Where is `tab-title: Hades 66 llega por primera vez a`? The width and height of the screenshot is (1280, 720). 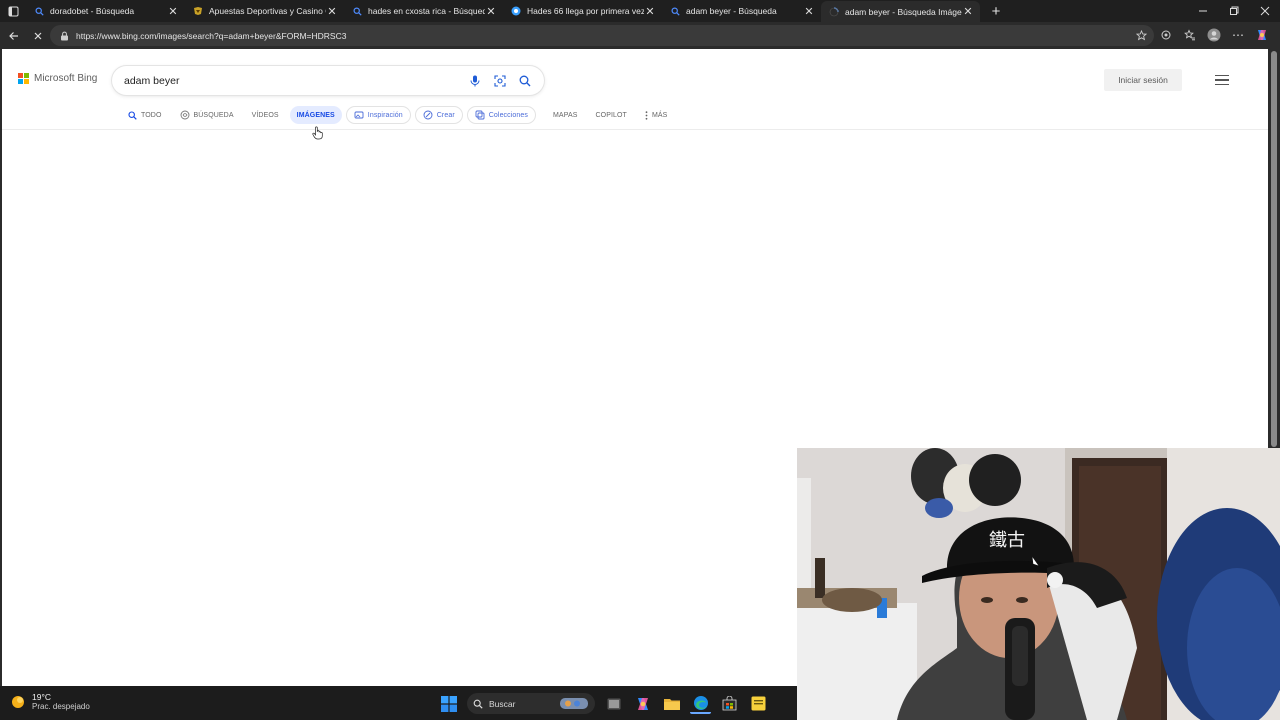
tab-title: Hades 66 llega por primera vez a is located at coordinates (585, 11).